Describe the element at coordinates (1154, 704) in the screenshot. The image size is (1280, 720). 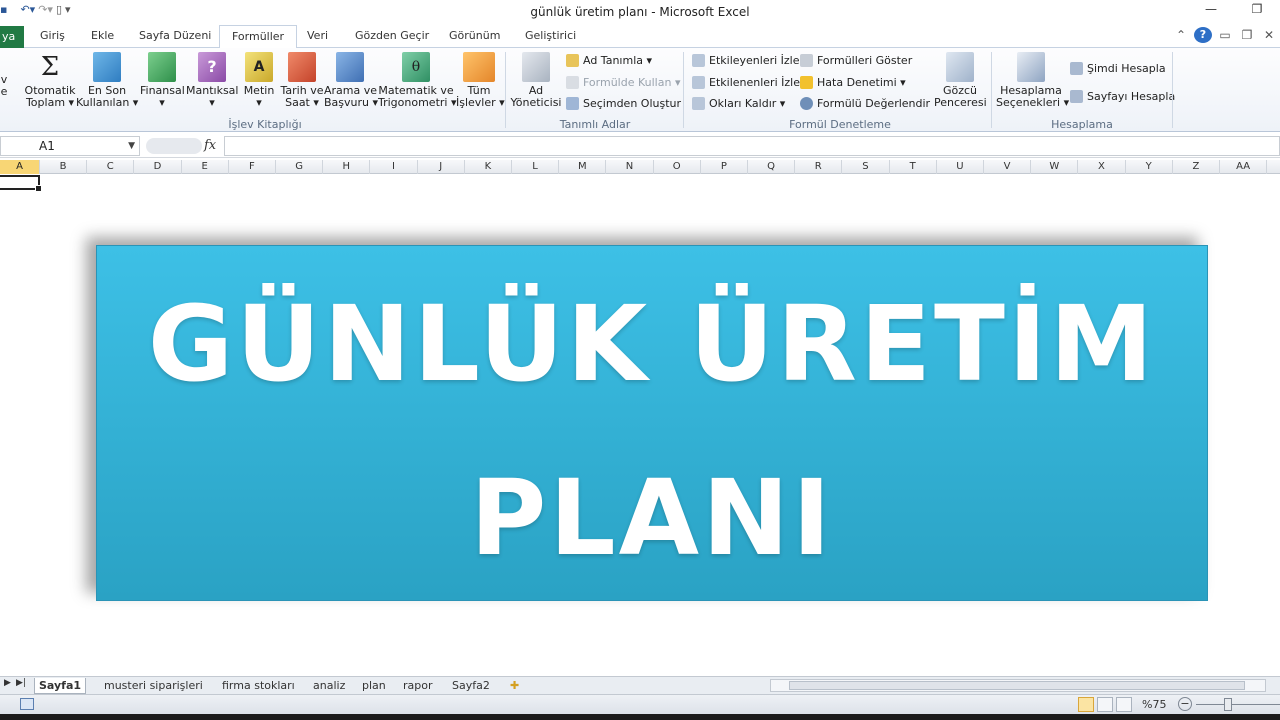
I see `zoom-level: %75` at that location.